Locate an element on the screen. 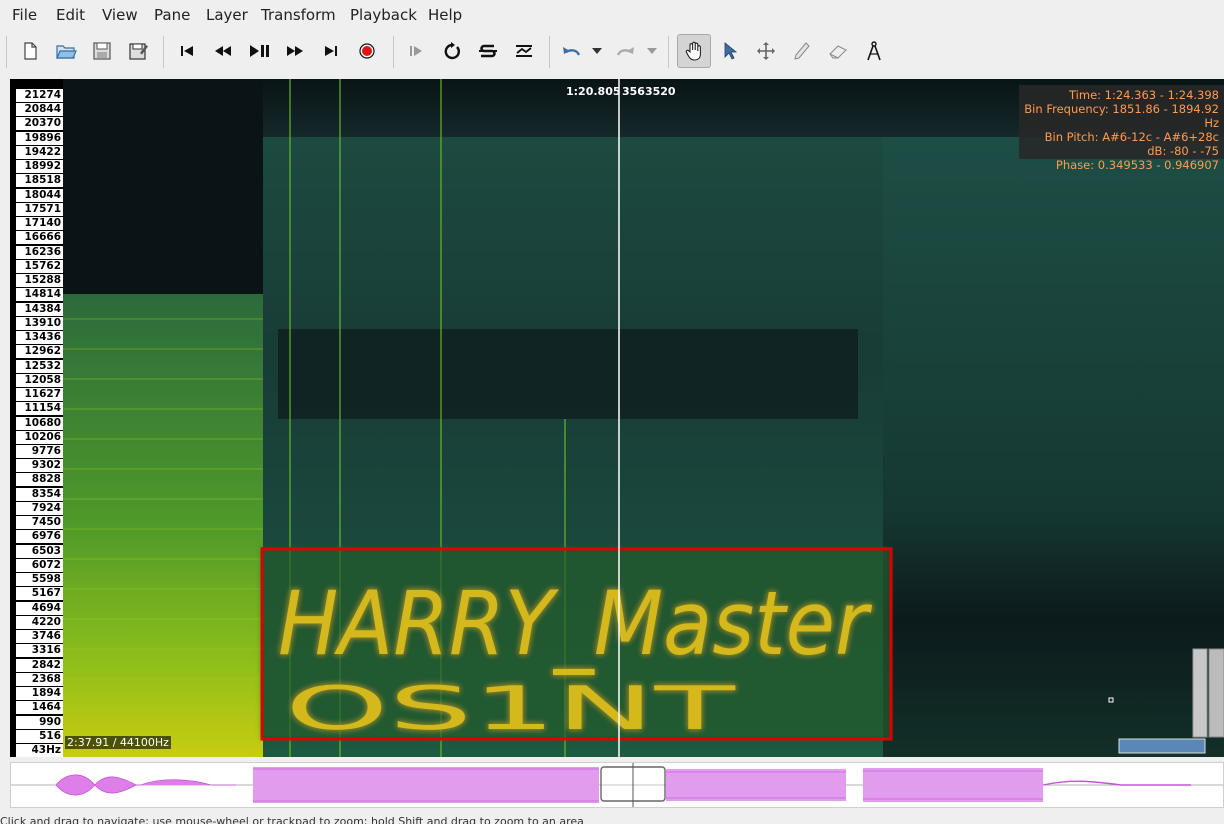 The image size is (1224, 824). move-icon is located at coordinates (766, 51).